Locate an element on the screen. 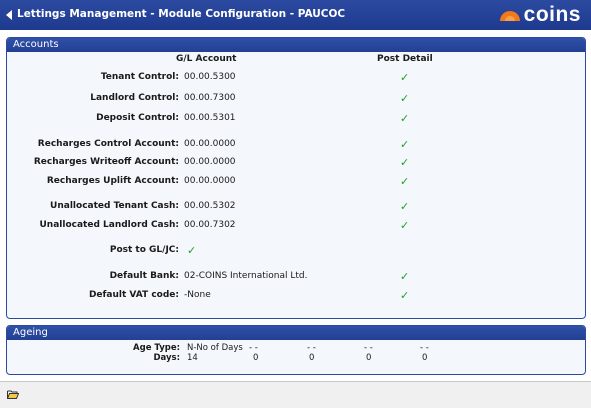 Image resolution: width=591 pixels, height=408 pixels. folder-open-icon is located at coordinates (13, 394).